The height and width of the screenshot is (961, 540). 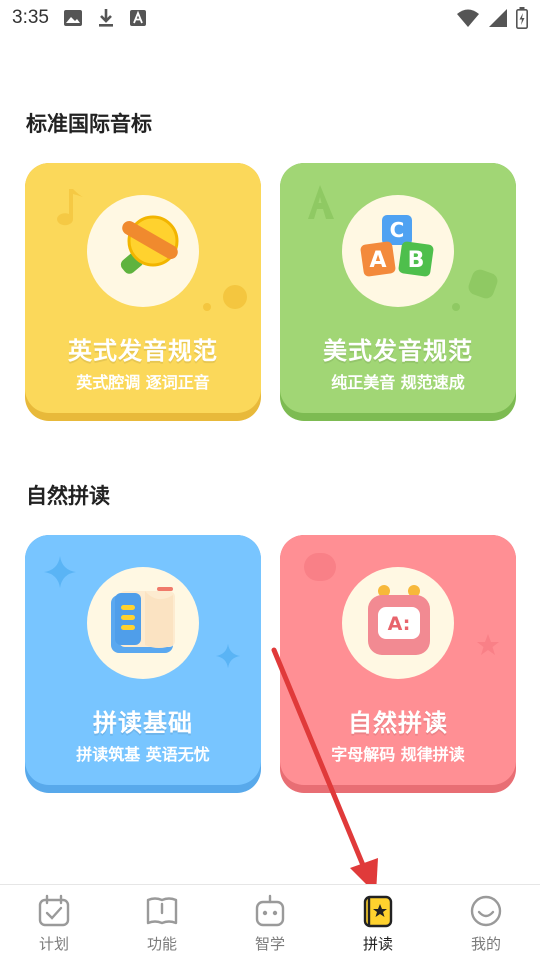 I want to click on star-book-icon, so click(x=378, y=911).